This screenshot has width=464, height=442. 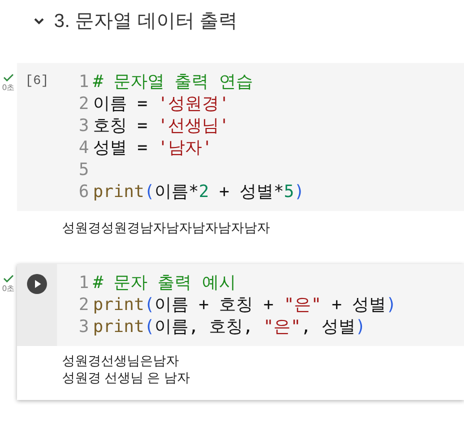 What do you see at coordinates (83, 170) in the screenshot?
I see `line-number: 5` at bounding box center [83, 170].